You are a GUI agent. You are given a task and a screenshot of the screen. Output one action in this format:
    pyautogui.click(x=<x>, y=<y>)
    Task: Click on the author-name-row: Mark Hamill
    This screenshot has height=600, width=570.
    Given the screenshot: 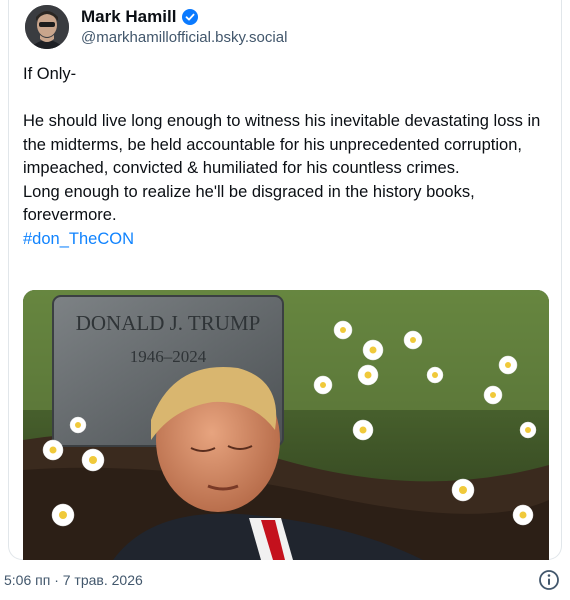 What is the action you would take?
    pyautogui.click(x=140, y=17)
    